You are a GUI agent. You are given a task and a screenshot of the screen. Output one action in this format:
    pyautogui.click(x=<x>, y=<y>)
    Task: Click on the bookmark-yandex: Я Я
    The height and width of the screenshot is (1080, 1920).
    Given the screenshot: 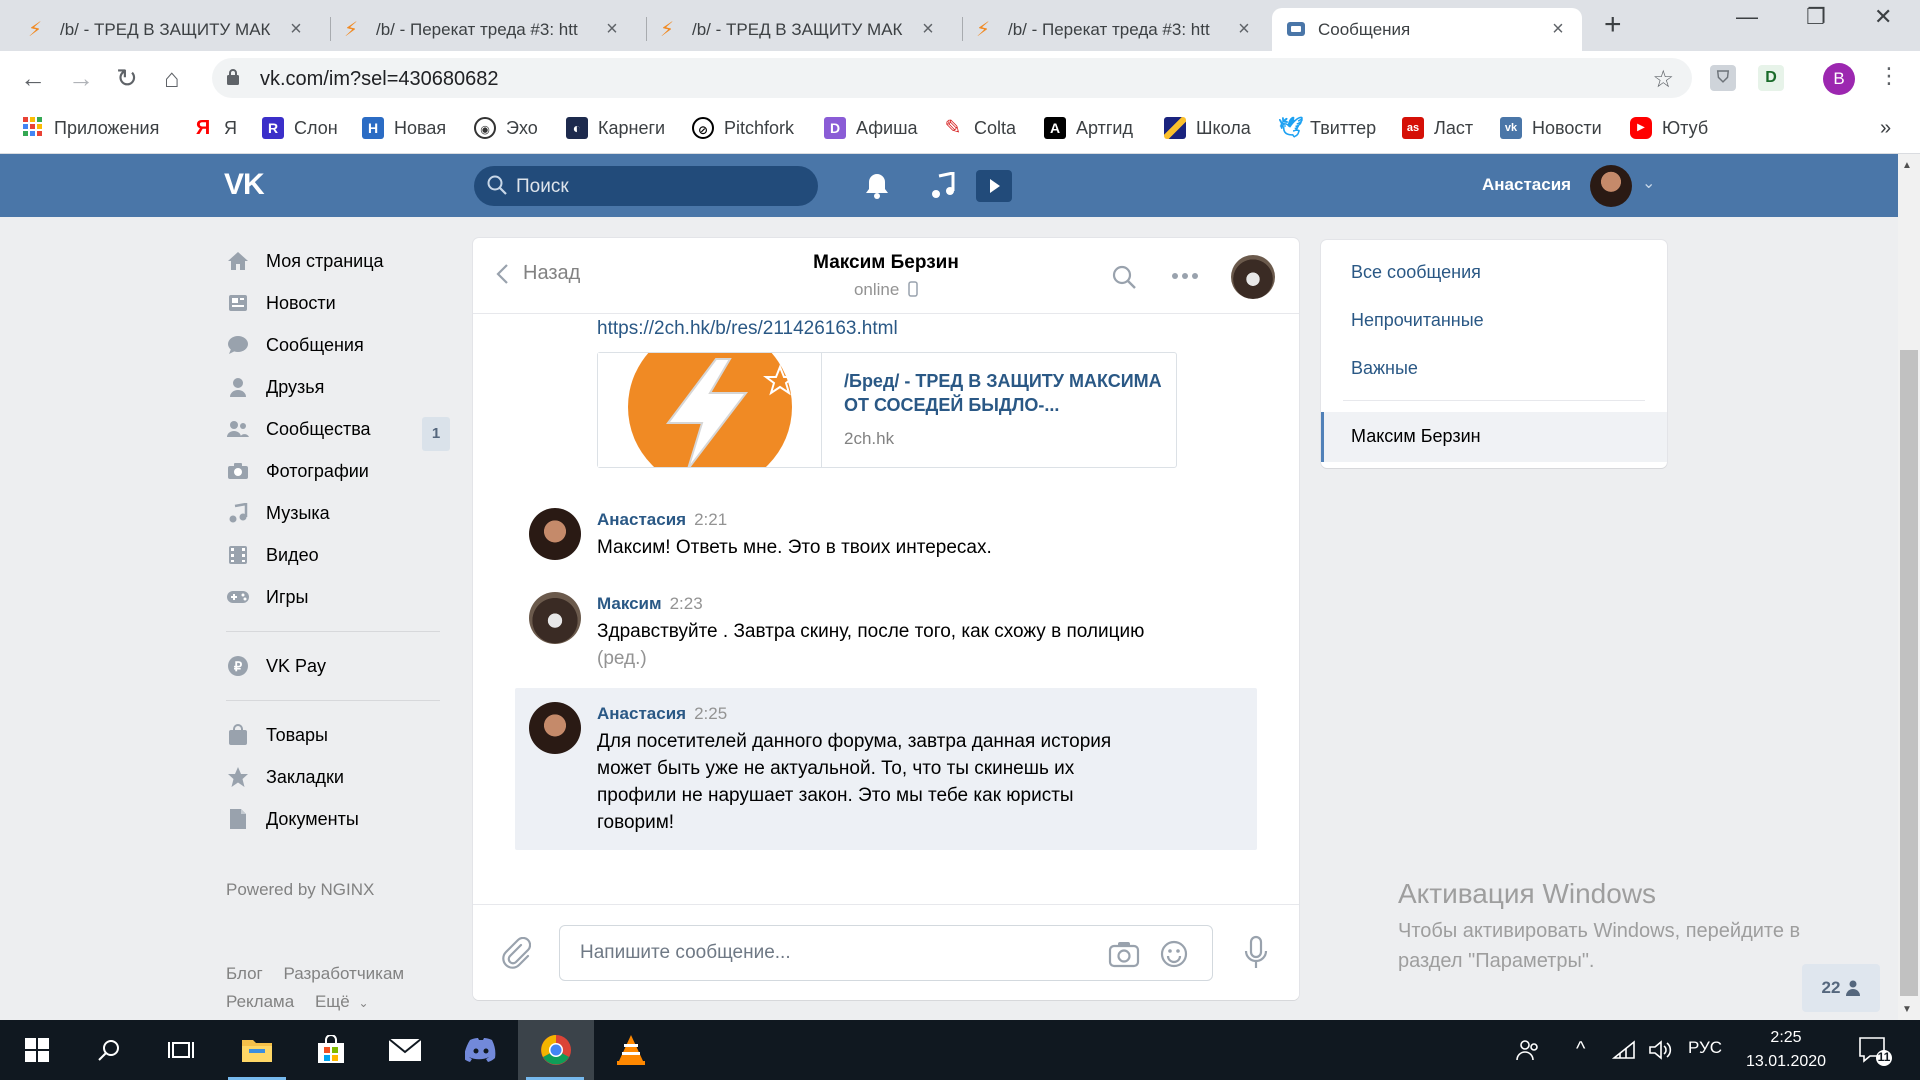 What is the action you would take?
    pyautogui.click(x=214, y=128)
    